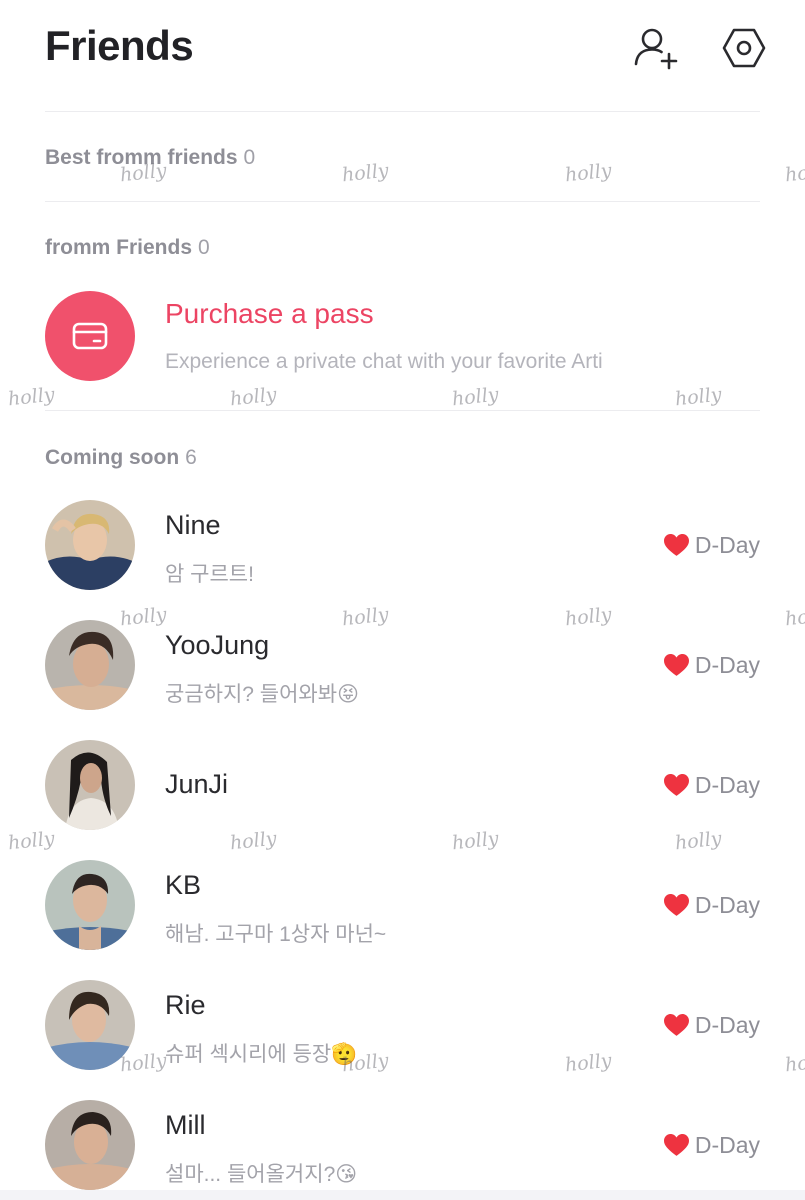 The width and height of the screenshot is (805, 1200). I want to click on friend-item-yoojung: YooJung 궁금하지? 들어와봐😝 D-Day, so click(402, 666).